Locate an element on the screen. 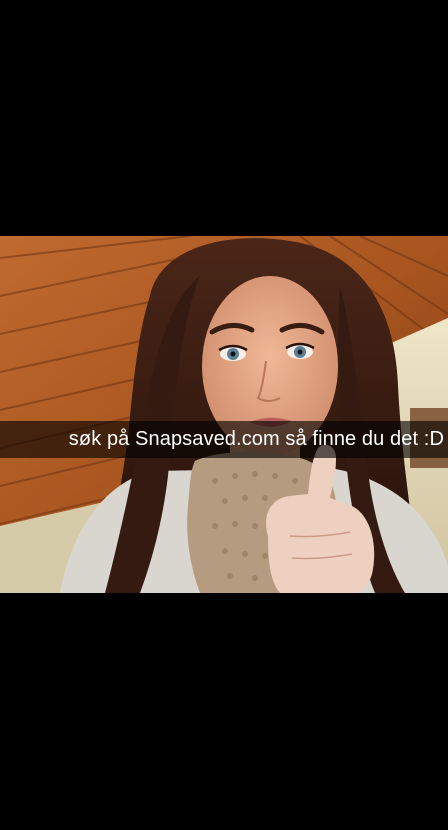 This screenshot has height=830, width=448. caption-bar: søk på Snapsaved.com så finne du det :D is located at coordinates (224, 439).